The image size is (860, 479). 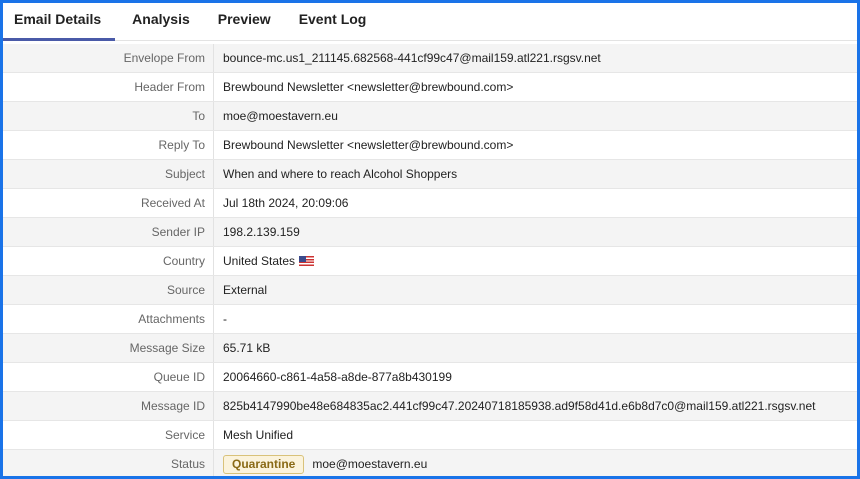 I want to click on detail-row-source: Source External, so click(x=430, y=290).